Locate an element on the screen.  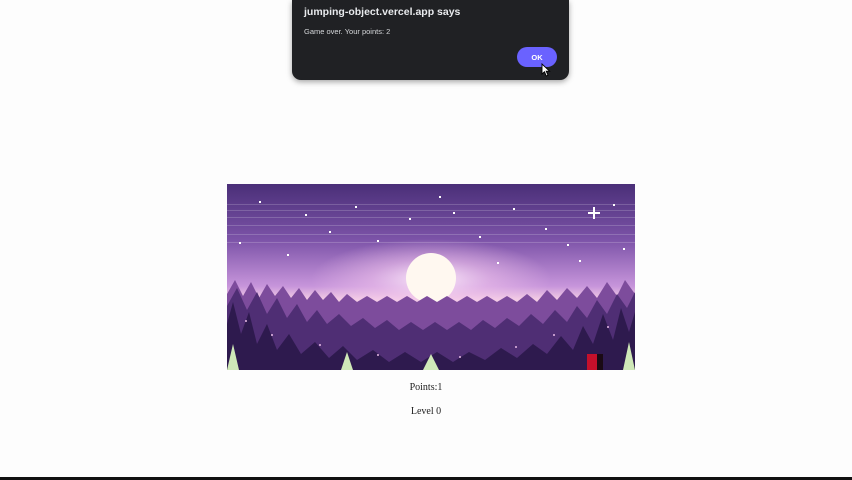
mouse-cursor-icon is located at coordinates (546, 70).